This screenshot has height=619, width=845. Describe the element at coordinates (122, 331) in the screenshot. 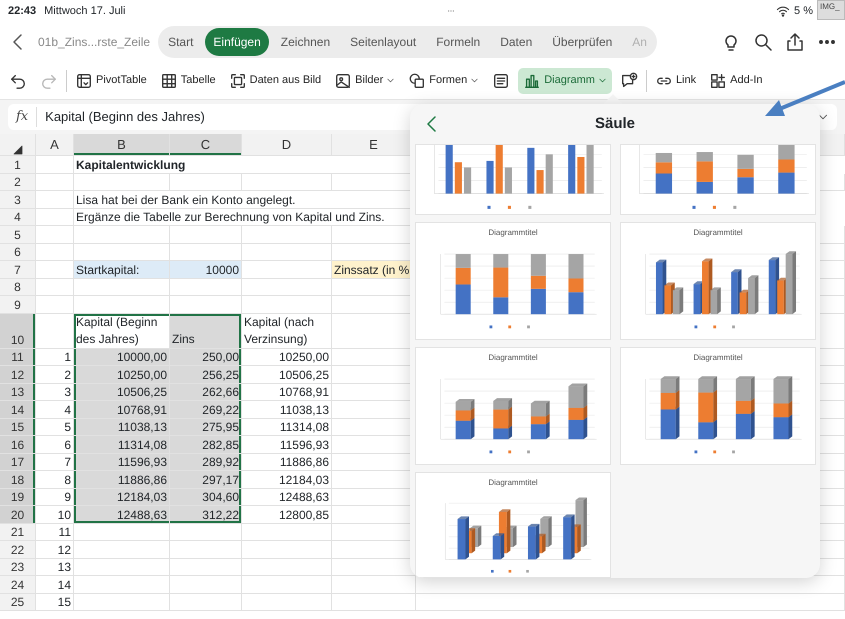

I see `table-cell: Kapital (Beginn des Jahres)` at that location.